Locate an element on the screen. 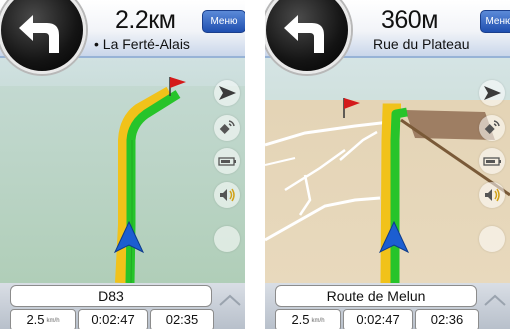  eta-field: 02:36 is located at coordinates (447, 319).